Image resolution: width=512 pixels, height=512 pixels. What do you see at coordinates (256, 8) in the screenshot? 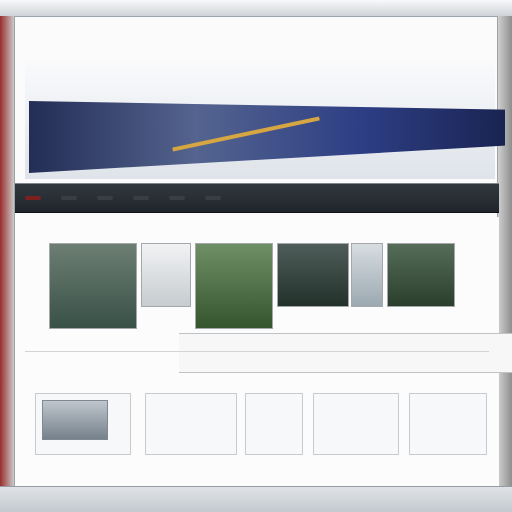
I see `browser-toolbar` at bounding box center [256, 8].